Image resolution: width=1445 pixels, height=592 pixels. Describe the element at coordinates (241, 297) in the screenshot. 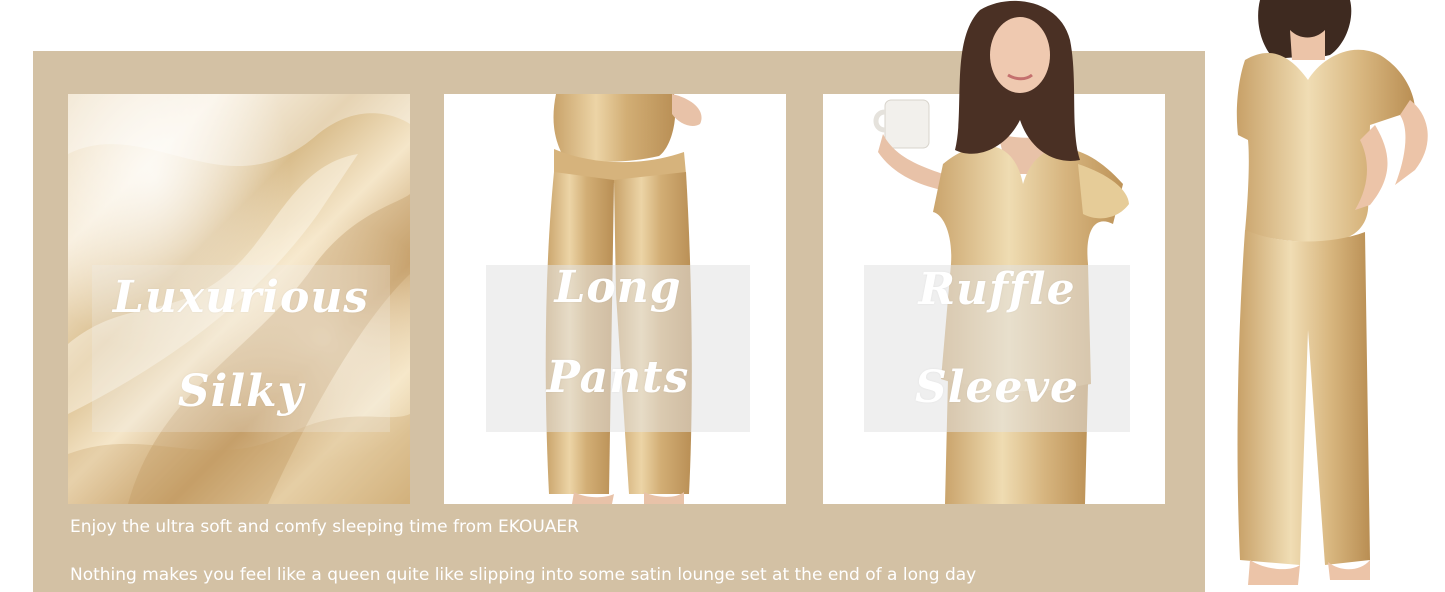

I see `feature-label-line: Luxurious` at that location.